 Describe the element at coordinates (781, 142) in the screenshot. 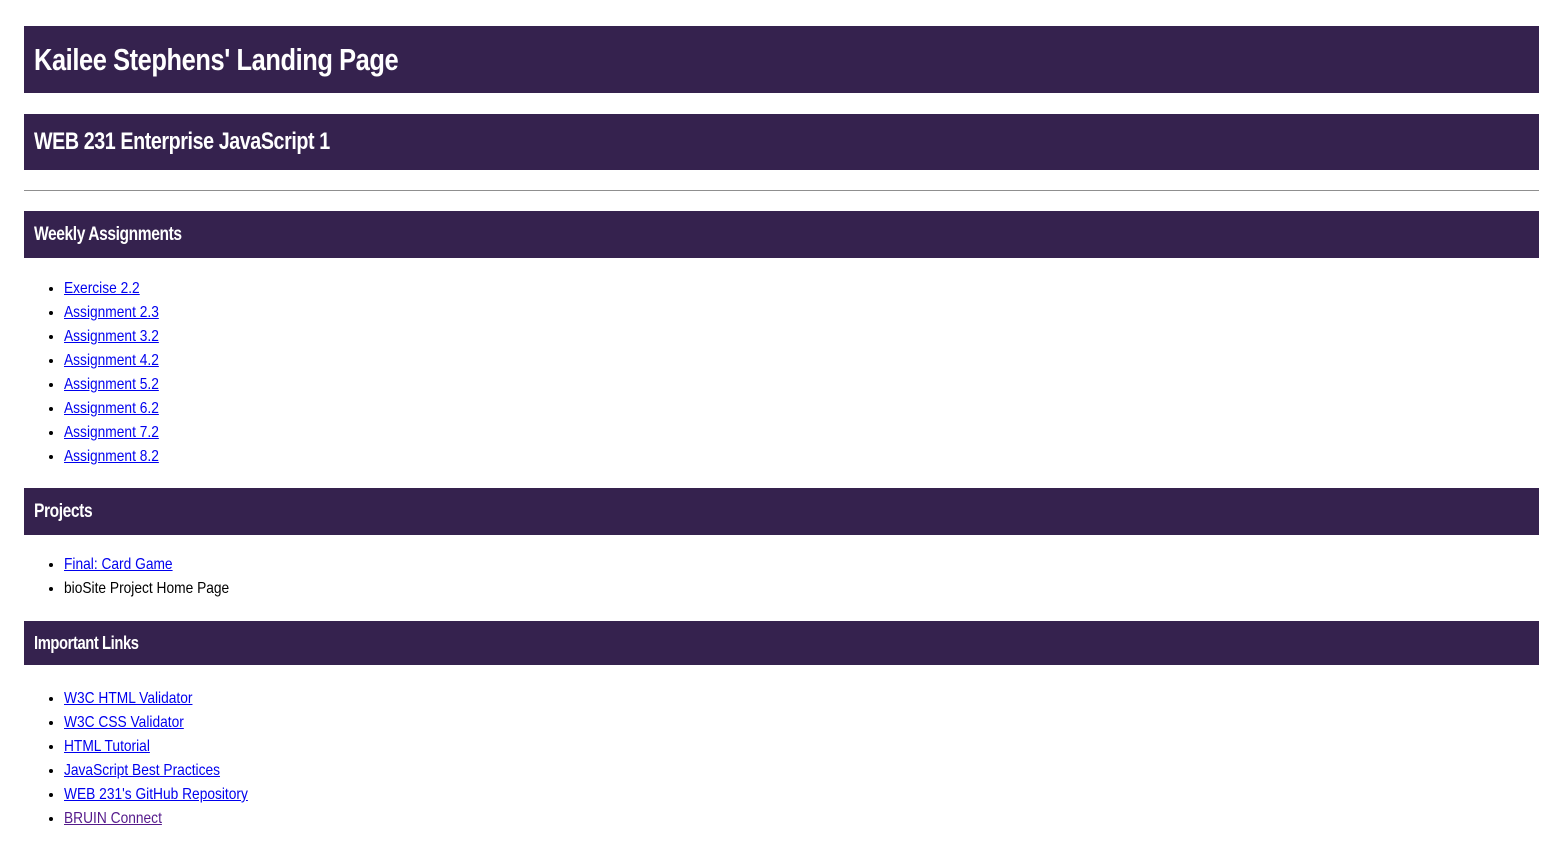

I see `course-title-banner: WEB 231 Enterprise JavaScript 1` at that location.